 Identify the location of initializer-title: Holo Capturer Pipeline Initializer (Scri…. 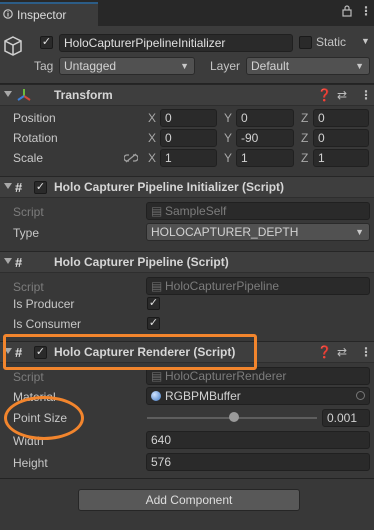
(169, 187).